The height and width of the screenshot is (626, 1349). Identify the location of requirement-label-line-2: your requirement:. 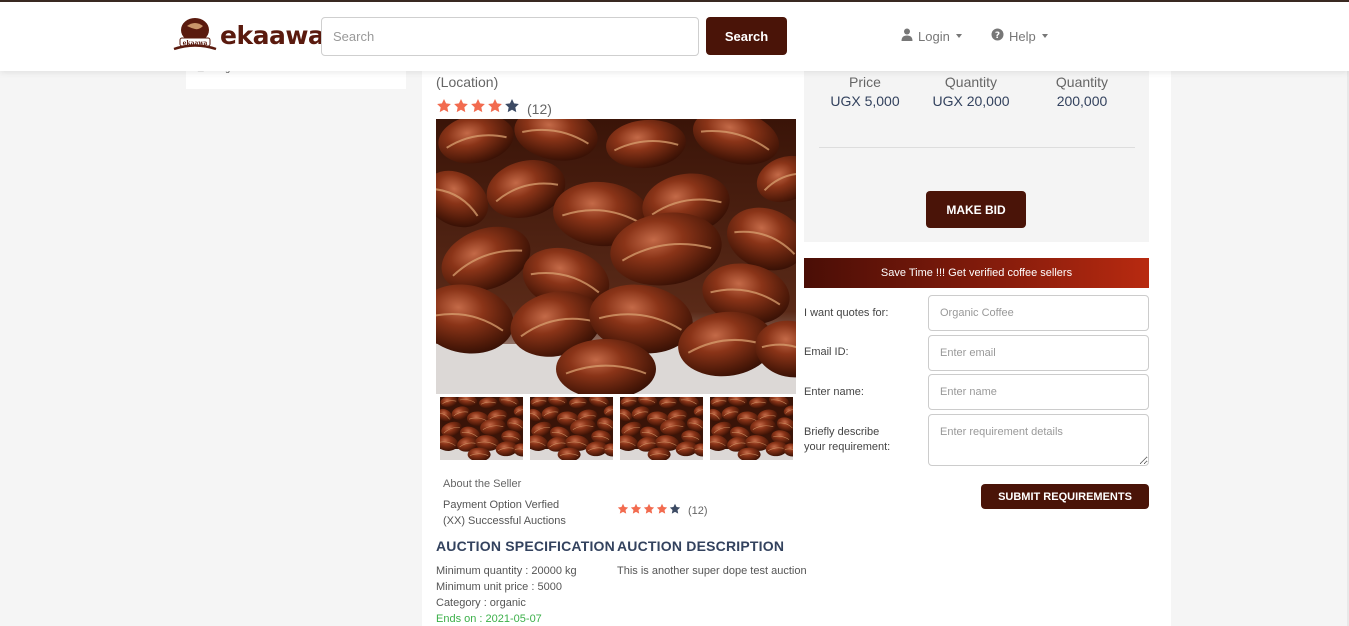
(847, 447).